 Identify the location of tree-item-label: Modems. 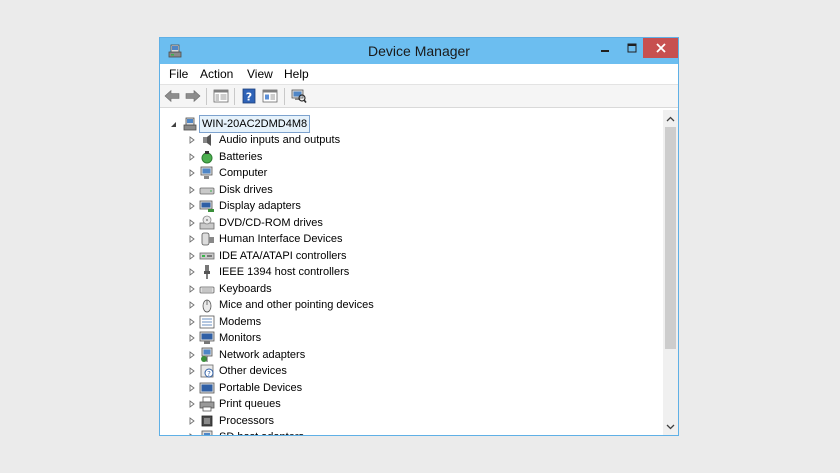
(240, 321).